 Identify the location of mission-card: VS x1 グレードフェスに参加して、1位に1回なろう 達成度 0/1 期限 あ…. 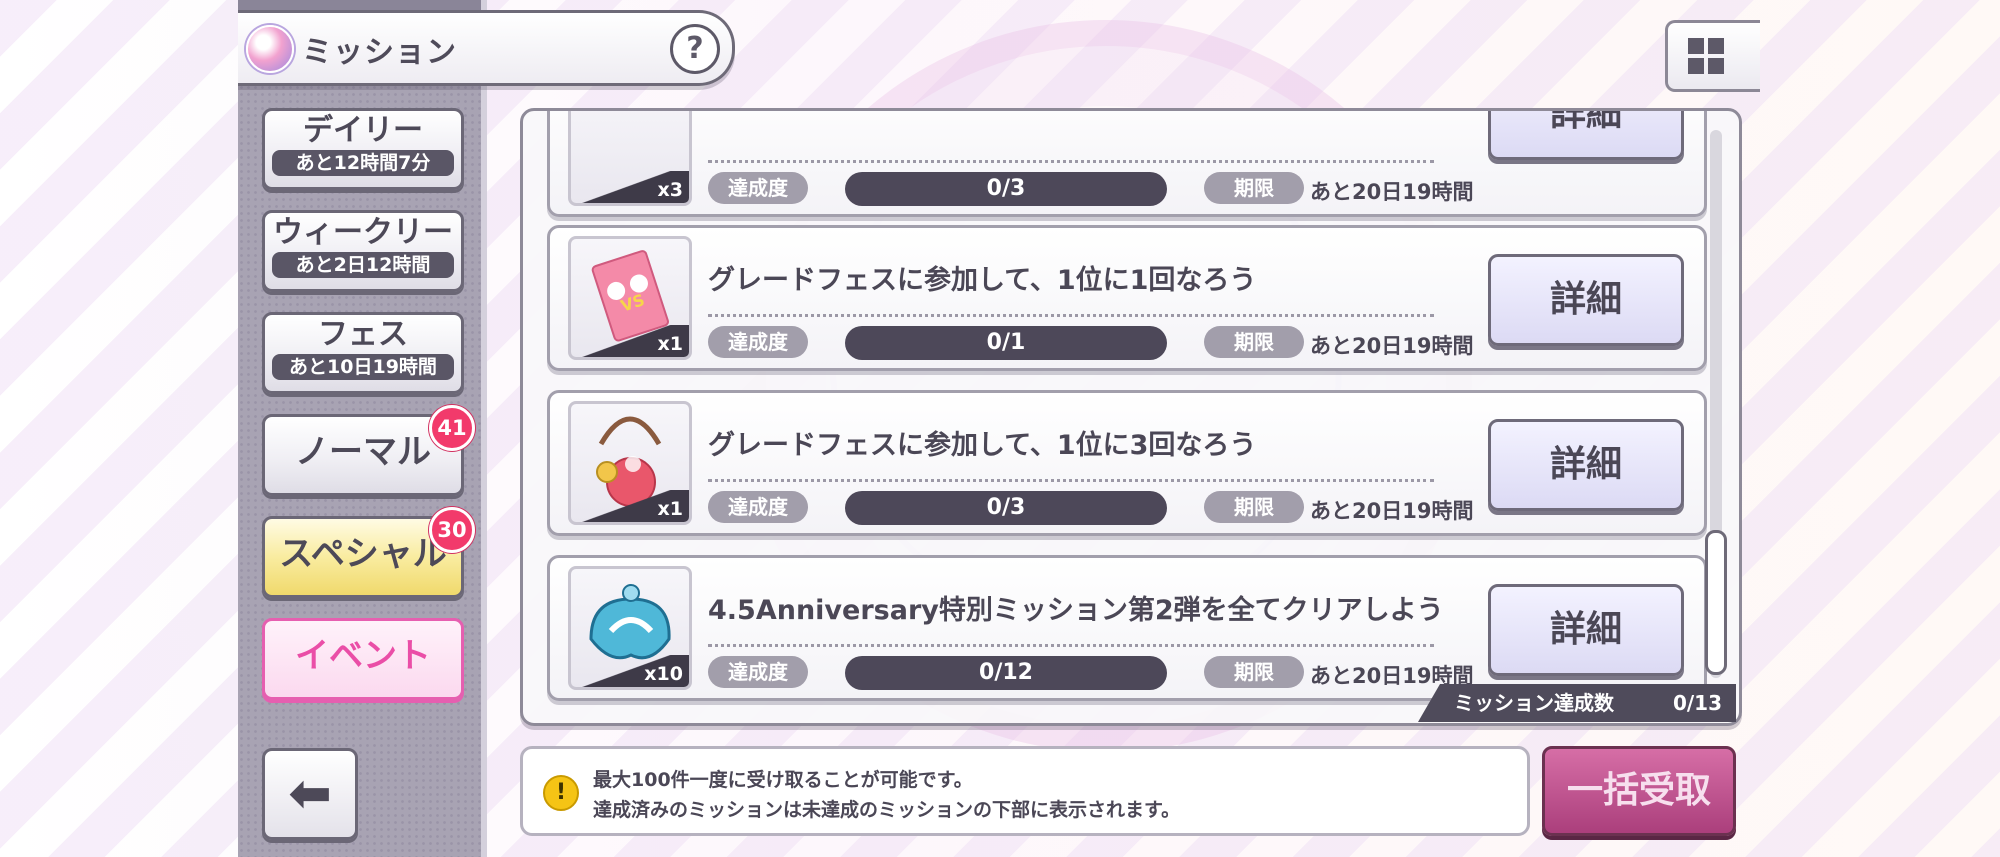
(1127, 298).